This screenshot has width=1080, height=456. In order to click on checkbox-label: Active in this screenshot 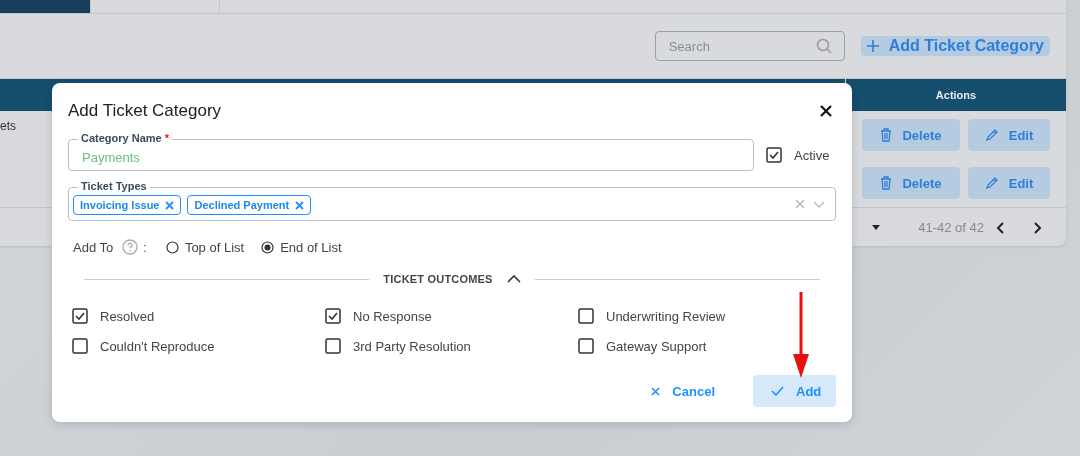, I will do `click(812, 155)`.